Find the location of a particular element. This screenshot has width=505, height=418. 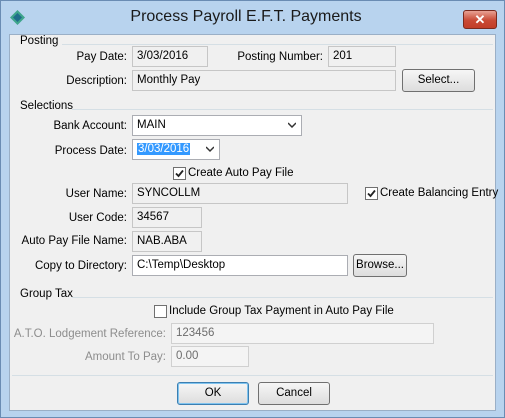

selections-divider is located at coordinates (282, 109).